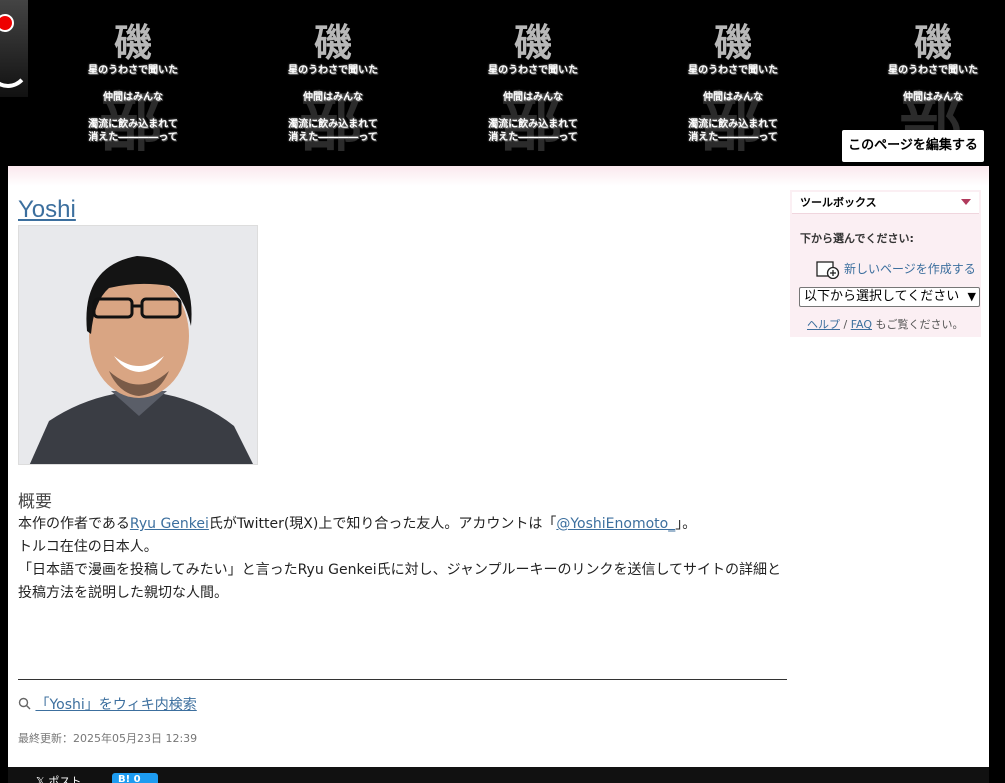 The image size is (1005, 783). What do you see at coordinates (169, 524) in the screenshot?
I see `author-link: Ryu Genkei` at bounding box center [169, 524].